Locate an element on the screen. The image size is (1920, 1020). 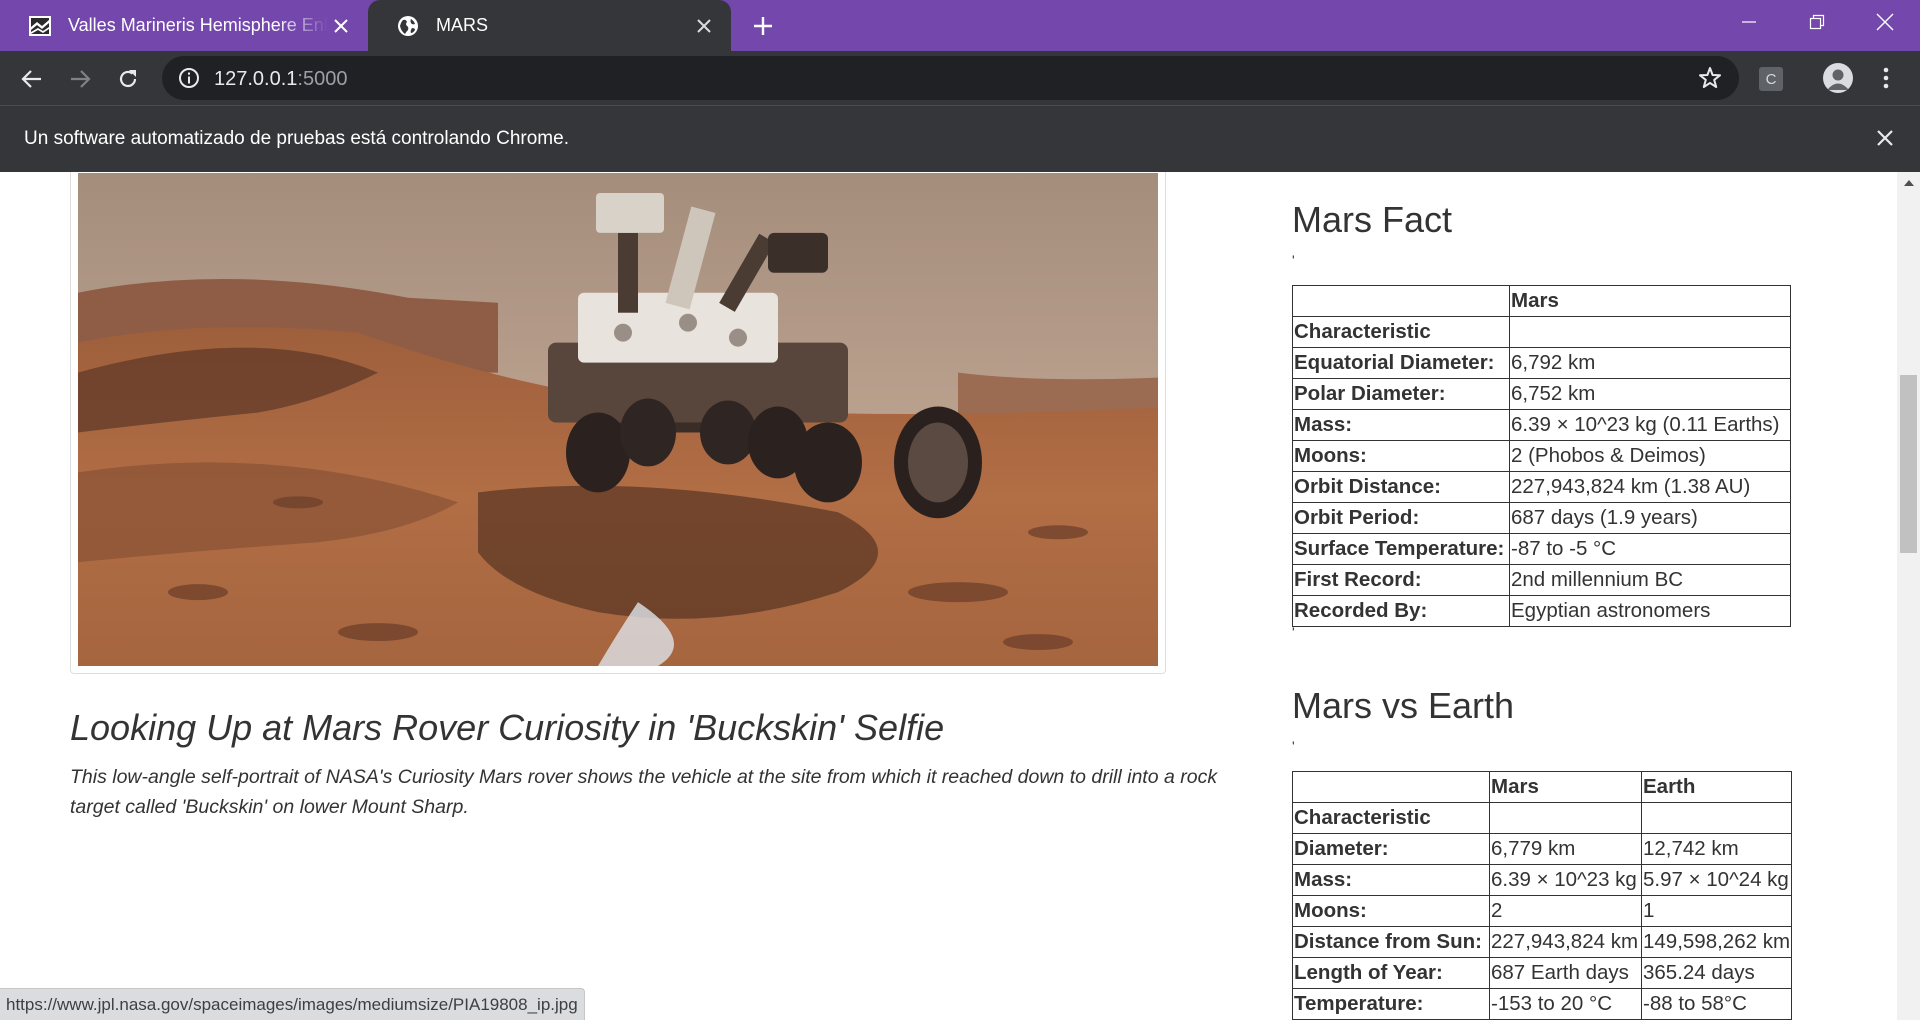
mars-vs-earth-heading: Mars vs Earth is located at coordinates (1403, 705).